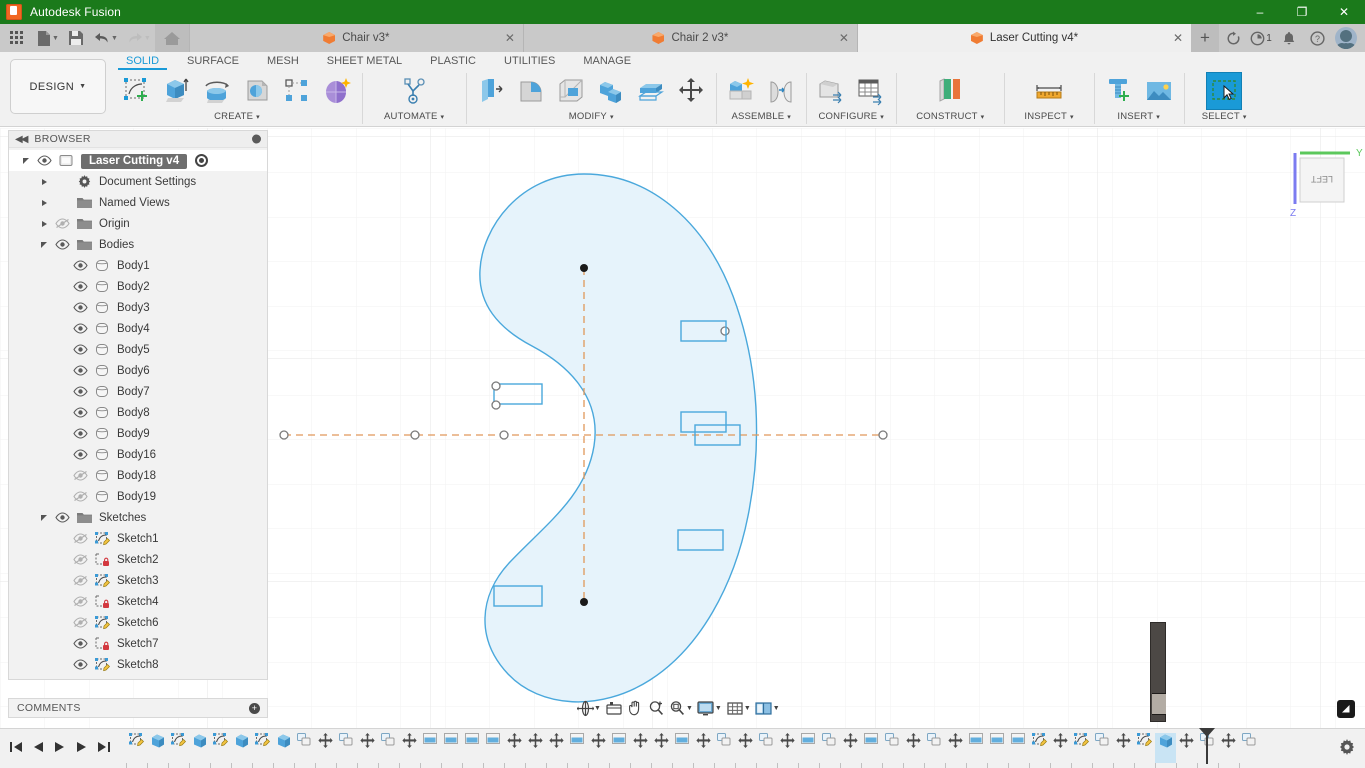 Image resolution: width=1365 pixels, height=768 pixels. What do you see at coordinates (851, 117) in the screenshot?
I see `ribbon-group-configure-label: CONFIGURE ▾` at bounding box center [851, 117].